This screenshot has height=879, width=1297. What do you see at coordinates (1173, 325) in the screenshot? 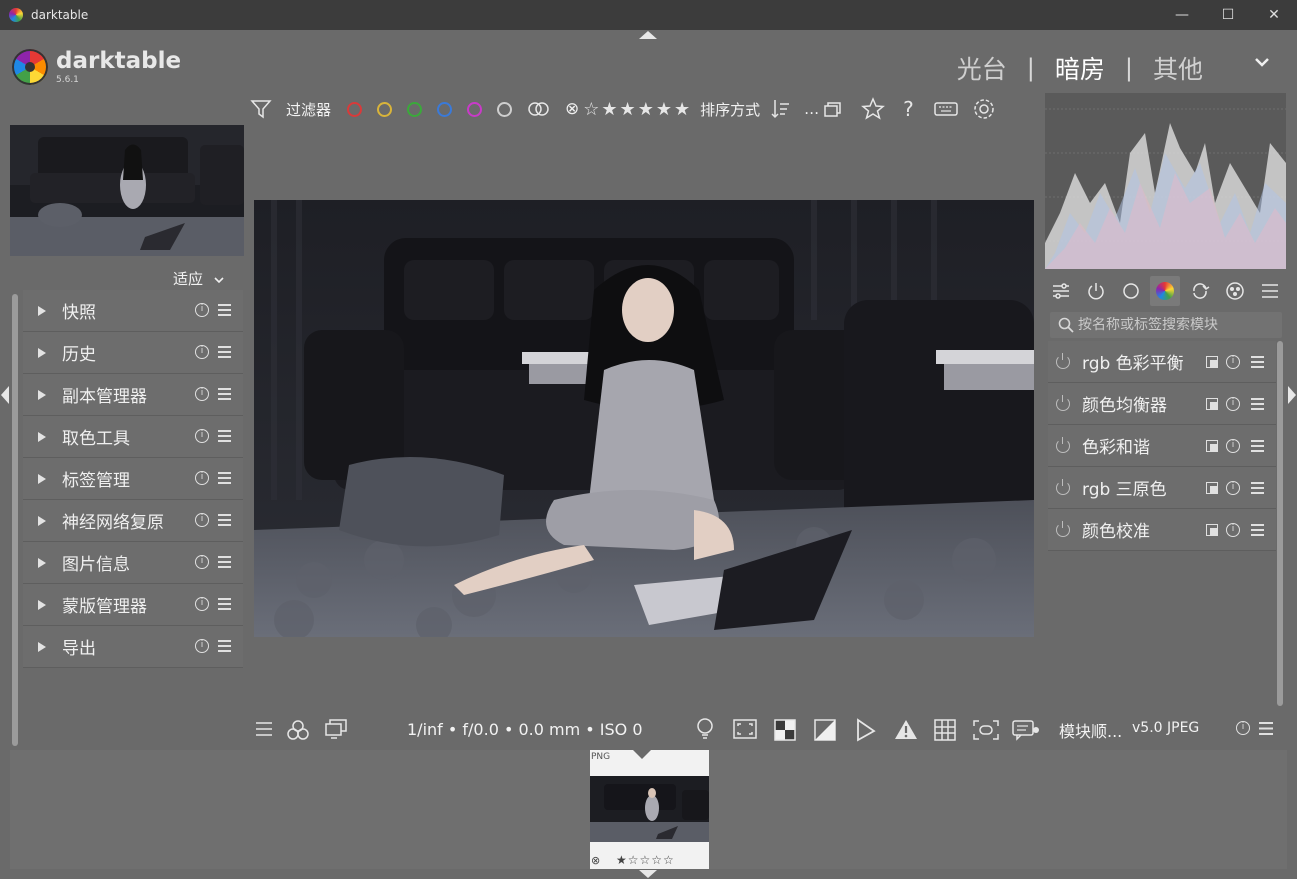
I see `search-input` at bounding box center [1173, 325].